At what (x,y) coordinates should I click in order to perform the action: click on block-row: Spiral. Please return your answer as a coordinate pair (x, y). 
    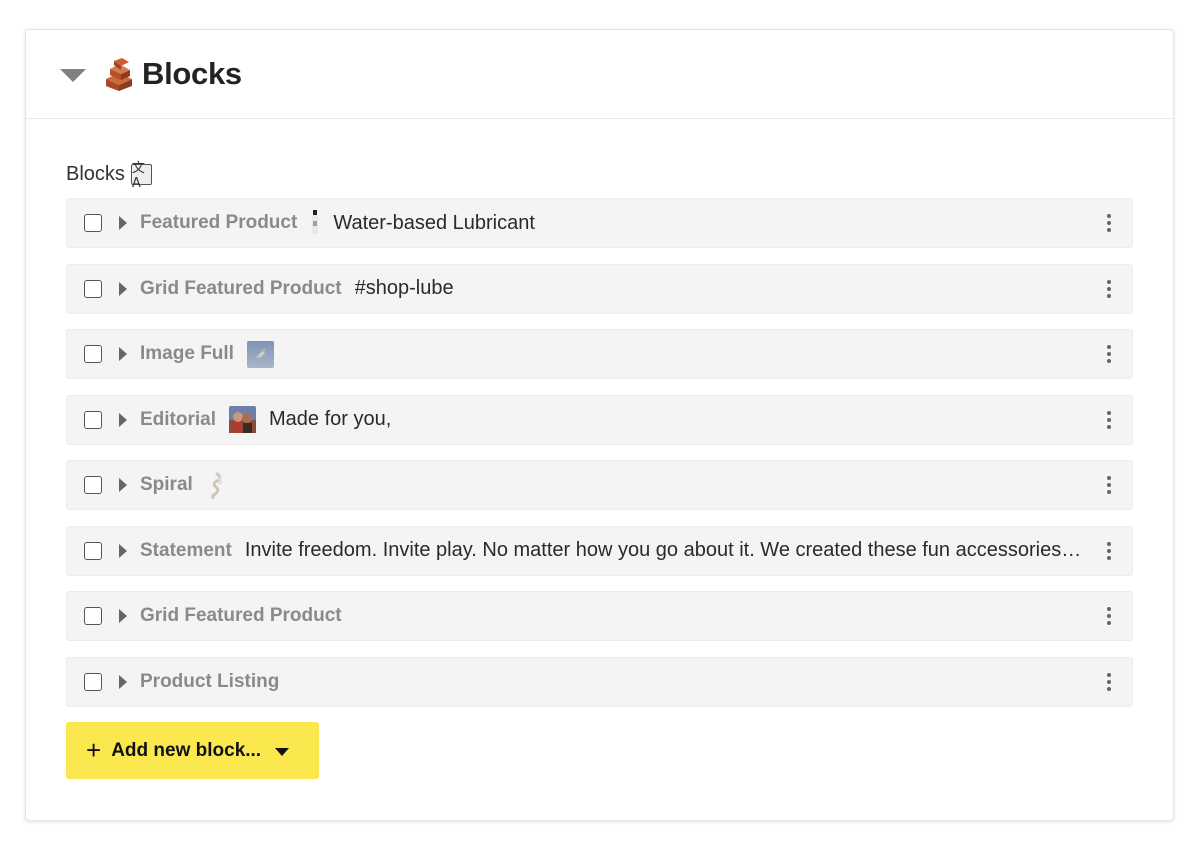
    Looking at the image, I should click on (599, 485).